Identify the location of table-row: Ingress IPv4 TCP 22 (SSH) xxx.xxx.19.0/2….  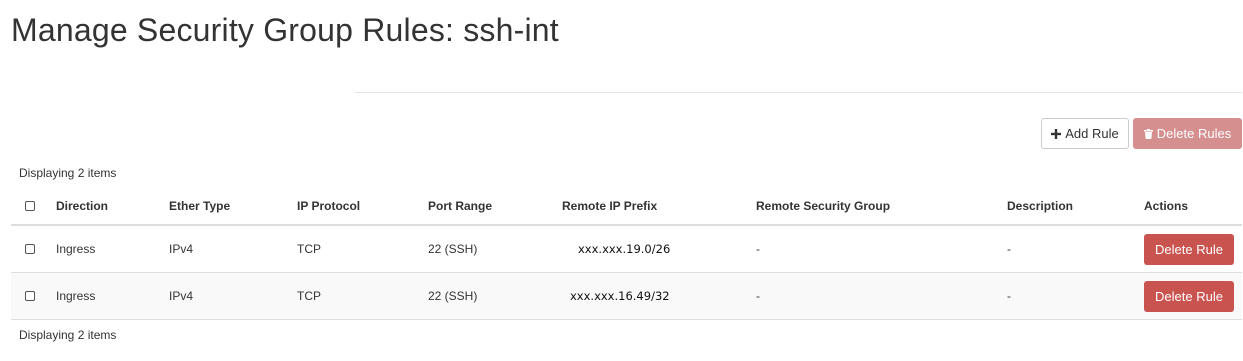
(626, 249).